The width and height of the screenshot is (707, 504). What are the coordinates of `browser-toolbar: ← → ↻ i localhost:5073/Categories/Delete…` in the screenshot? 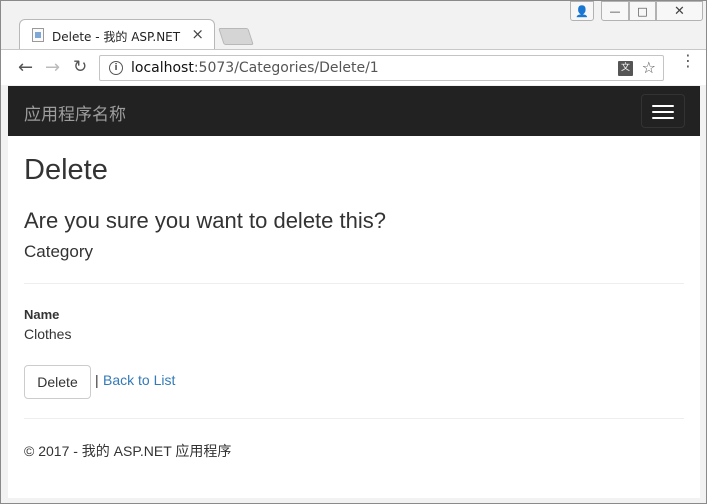 It's located at (353, 67).